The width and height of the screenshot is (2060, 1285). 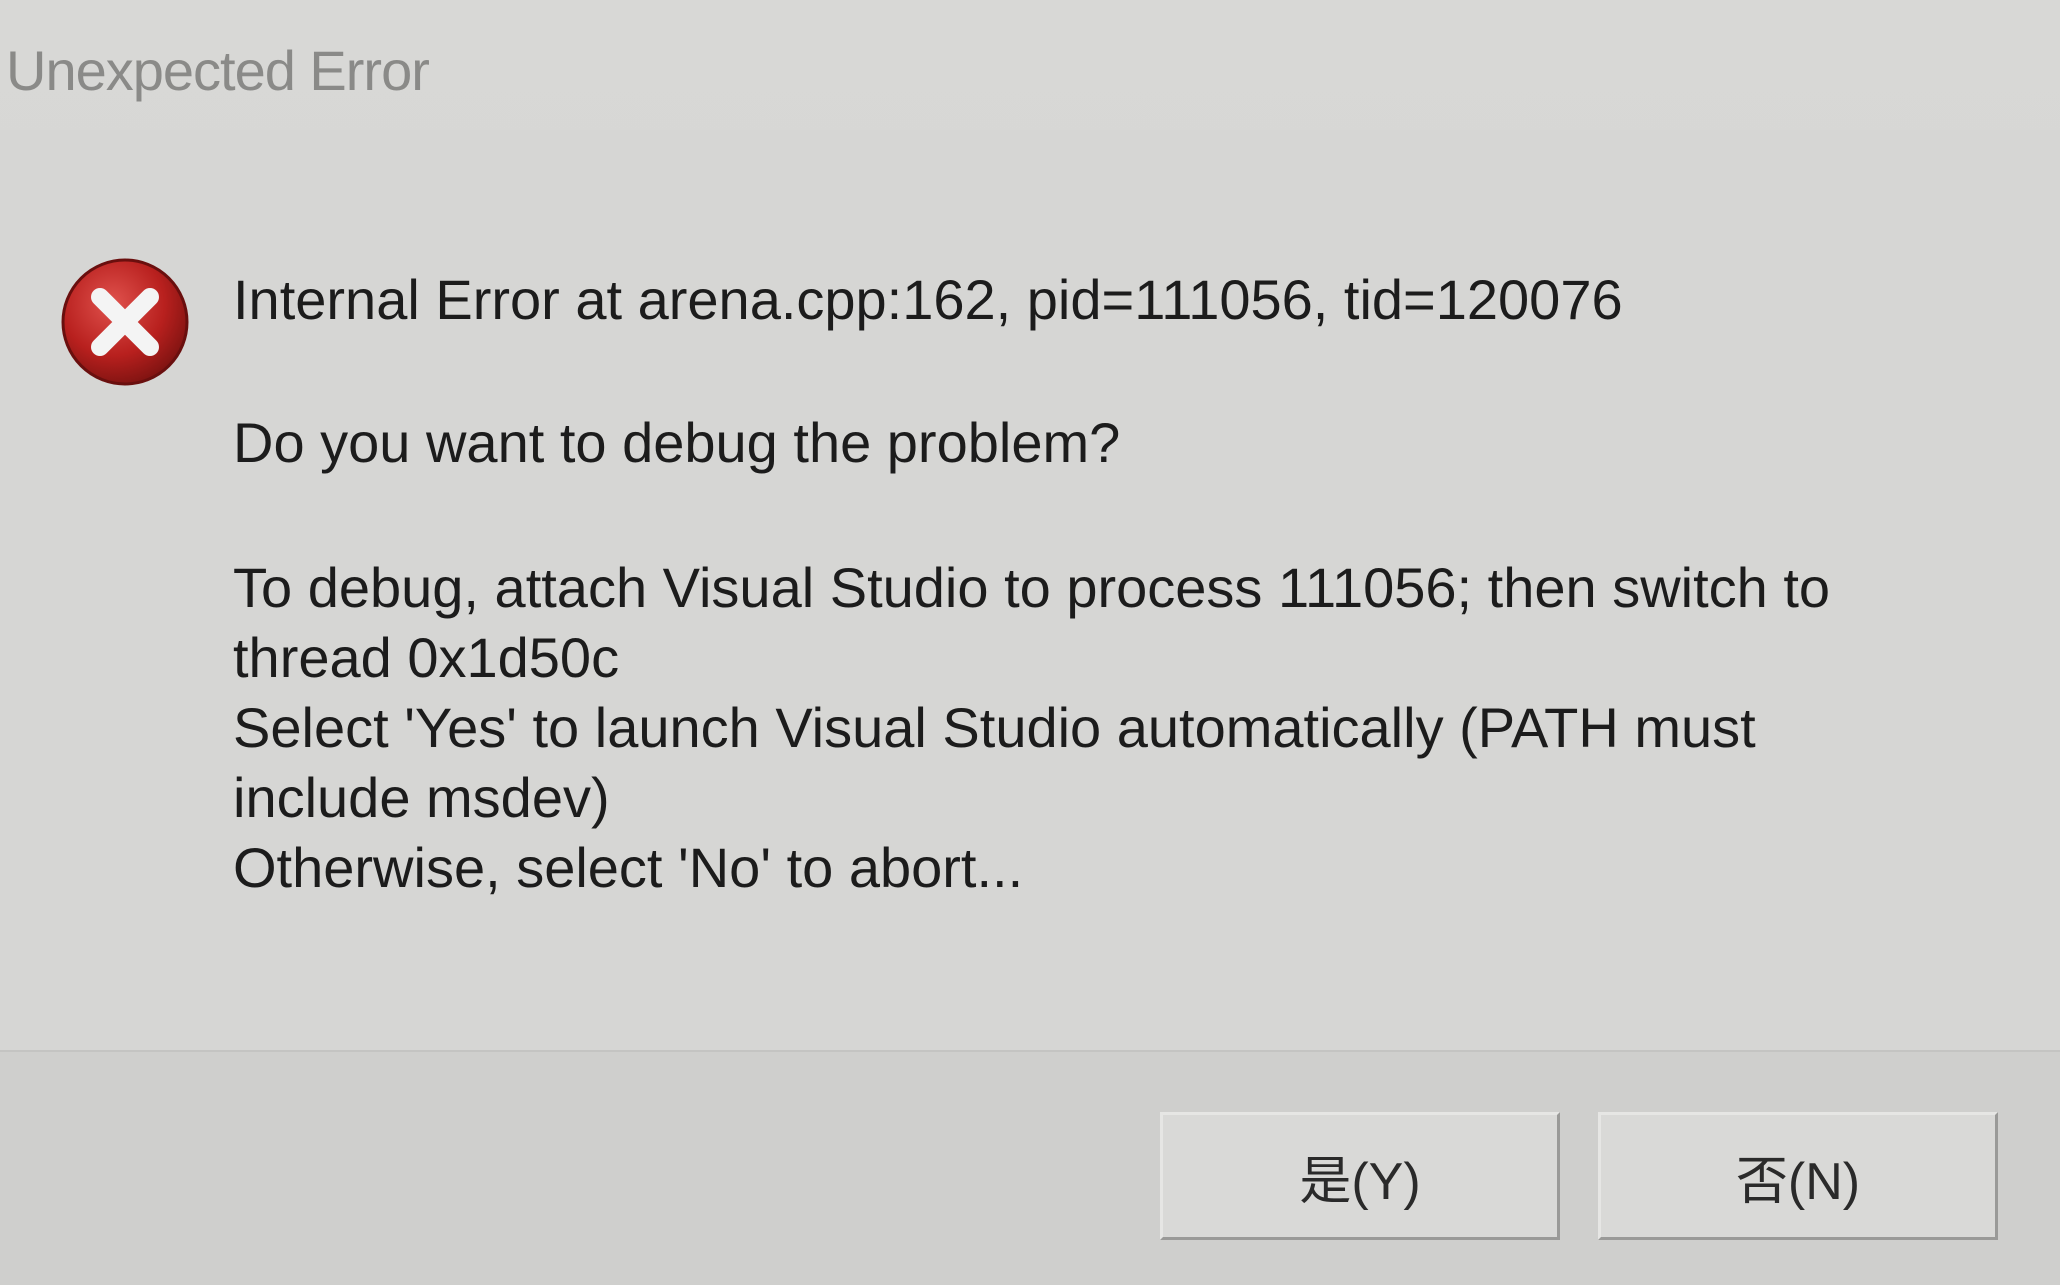 I want to click on title-bar: Unexpected Error, so click(x=1030, y=65).